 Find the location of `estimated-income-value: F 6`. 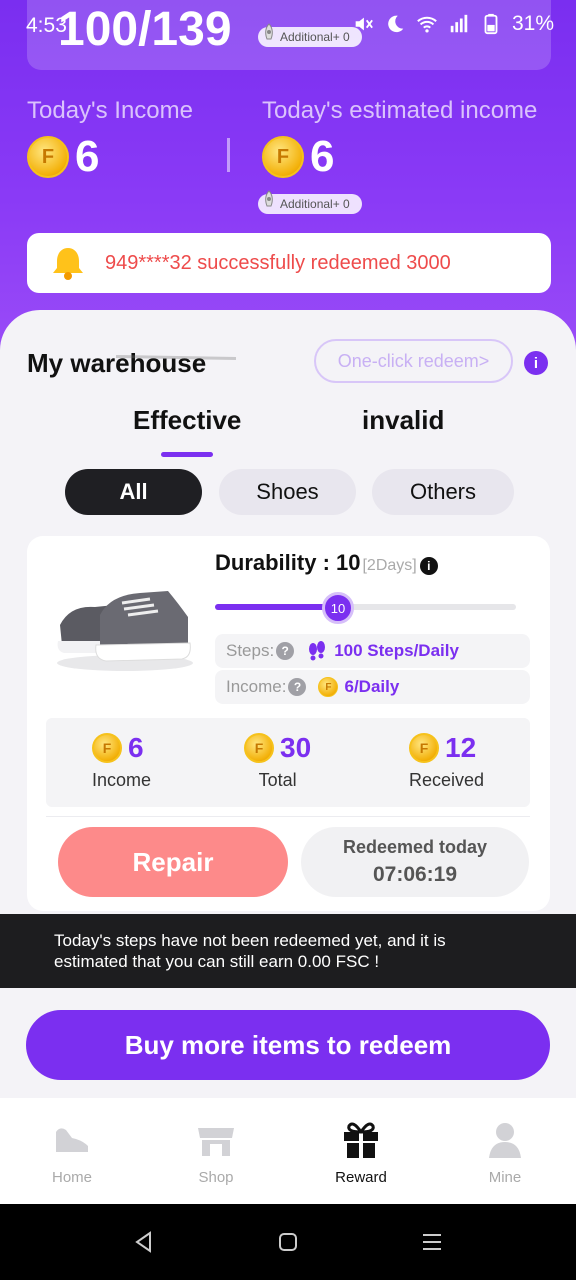

estimated-income-value: F 6 is located at coordinates (298, 157).